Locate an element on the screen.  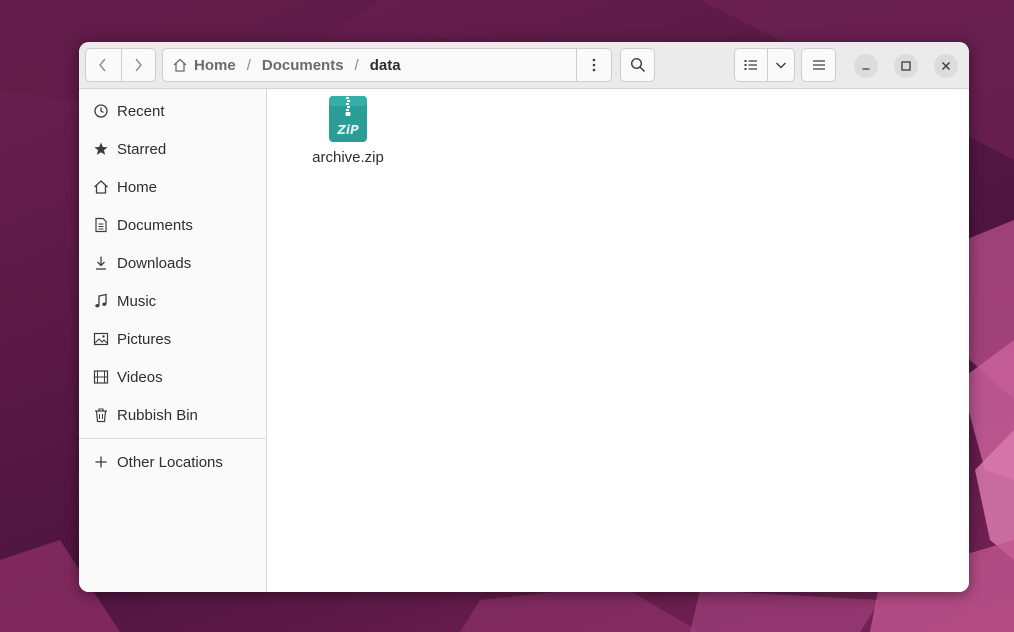
sidebar-item-label: Videos is located at coordinates (140, 377).